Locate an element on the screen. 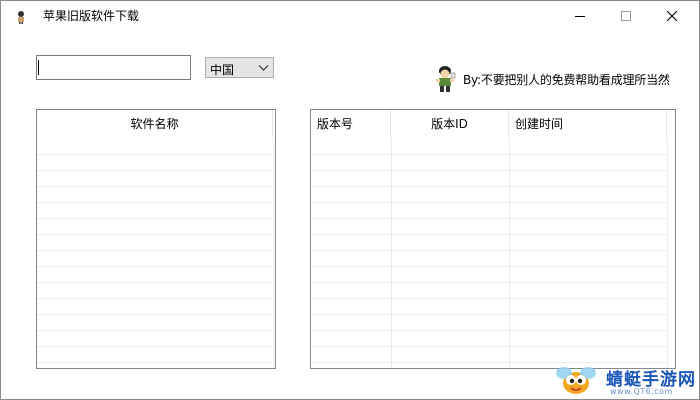  minimize-button is located at coordinates (580, 16).